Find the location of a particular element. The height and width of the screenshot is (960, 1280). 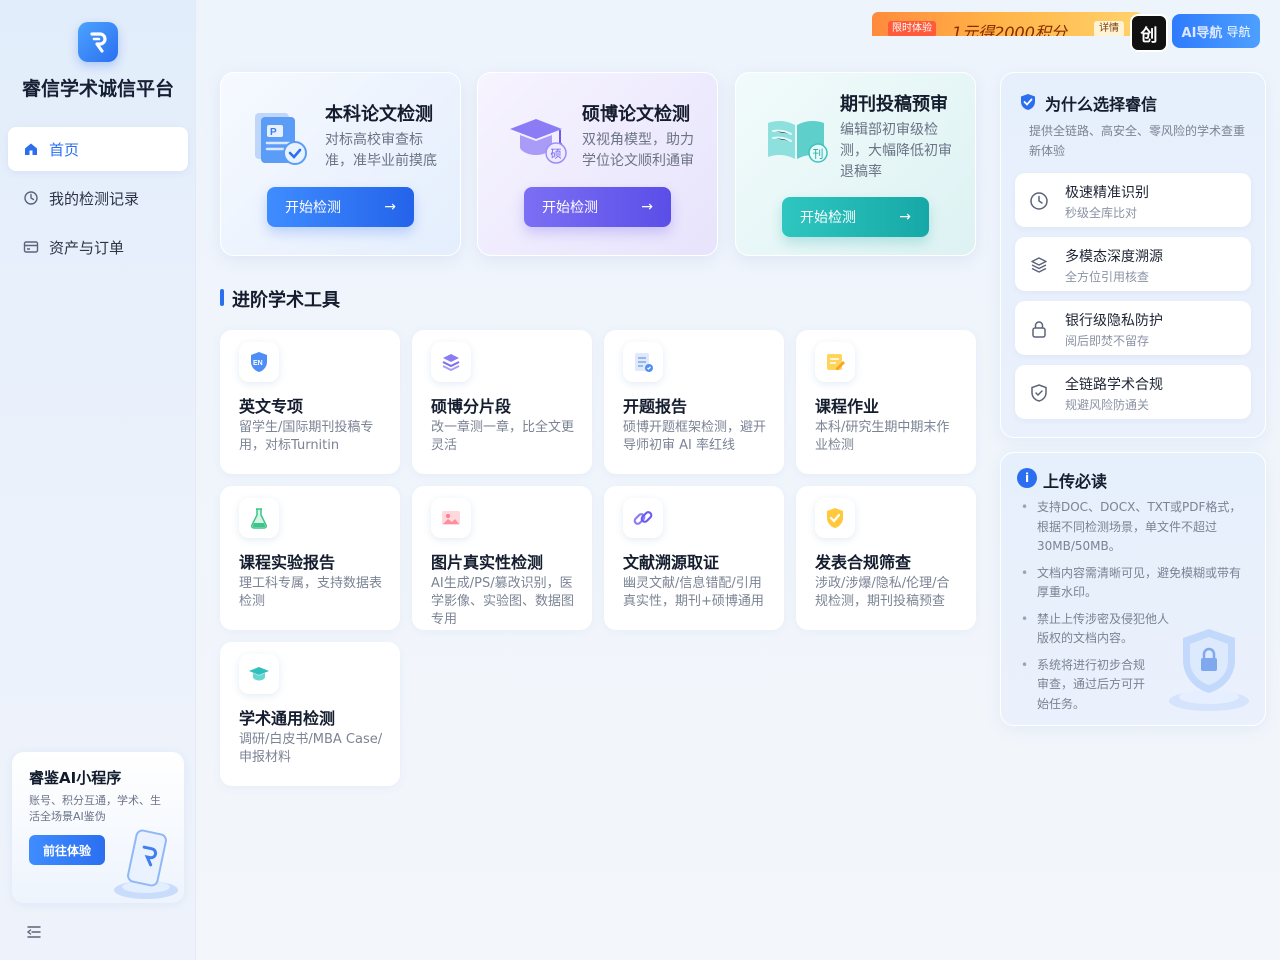

tool-desc: 涉政/涉爆/隐私/伦理/合规检测，期刊投稿预查 is located at coordinates (882, 592).